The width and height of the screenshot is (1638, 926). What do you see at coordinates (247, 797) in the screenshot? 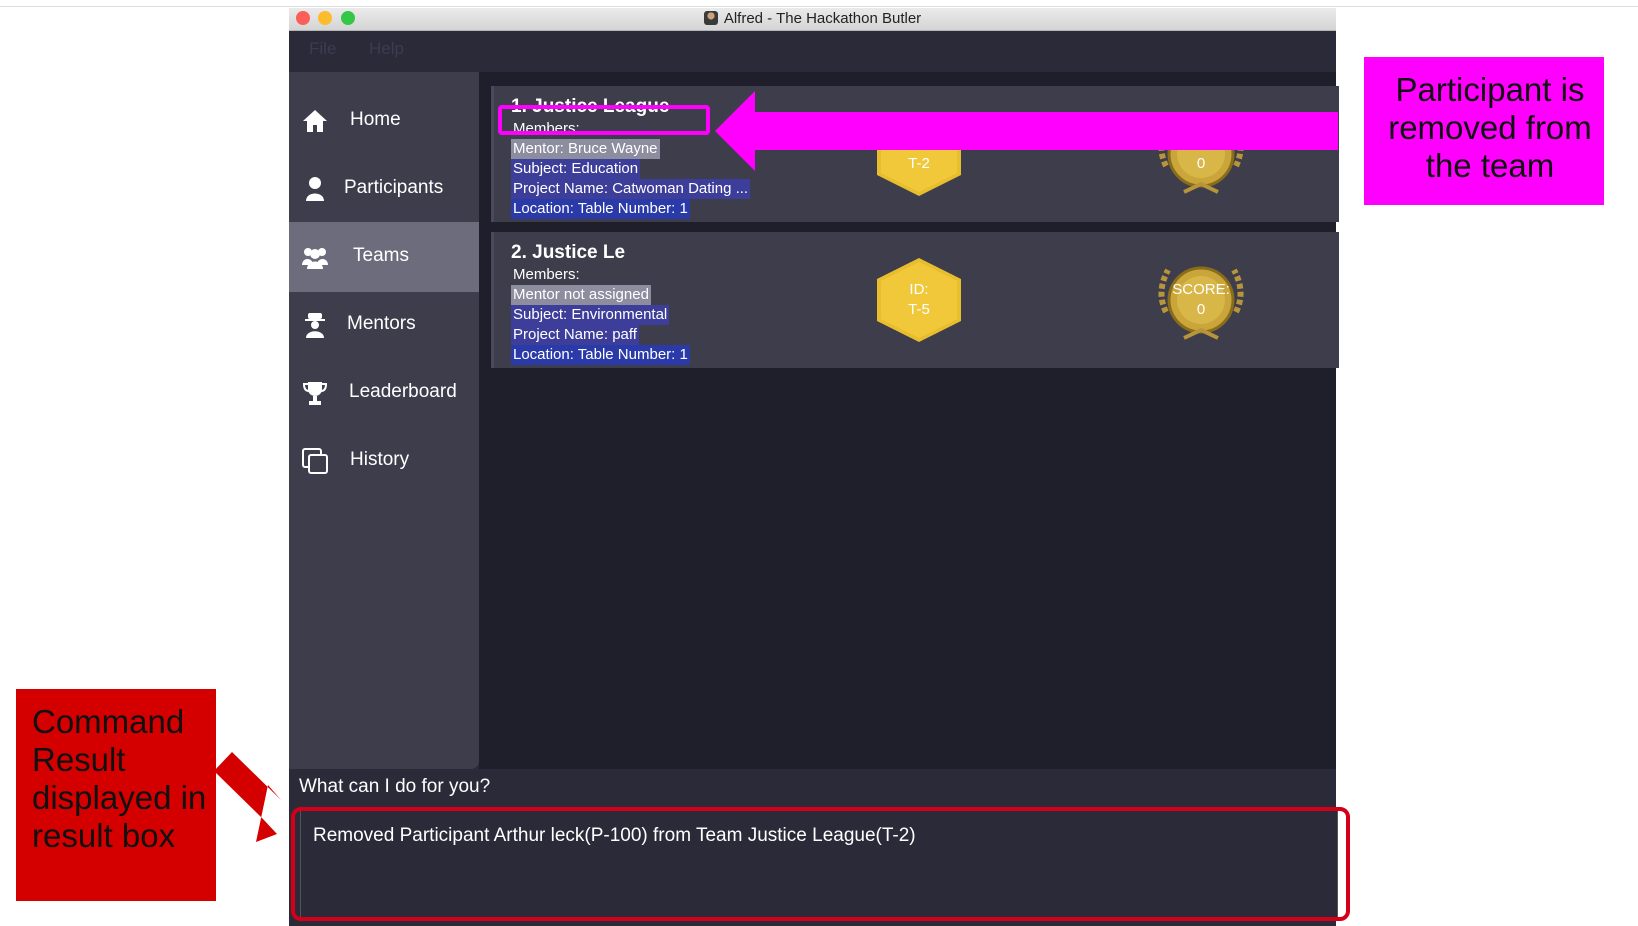
I see `red-arrow` at bounding box center [247, 797].